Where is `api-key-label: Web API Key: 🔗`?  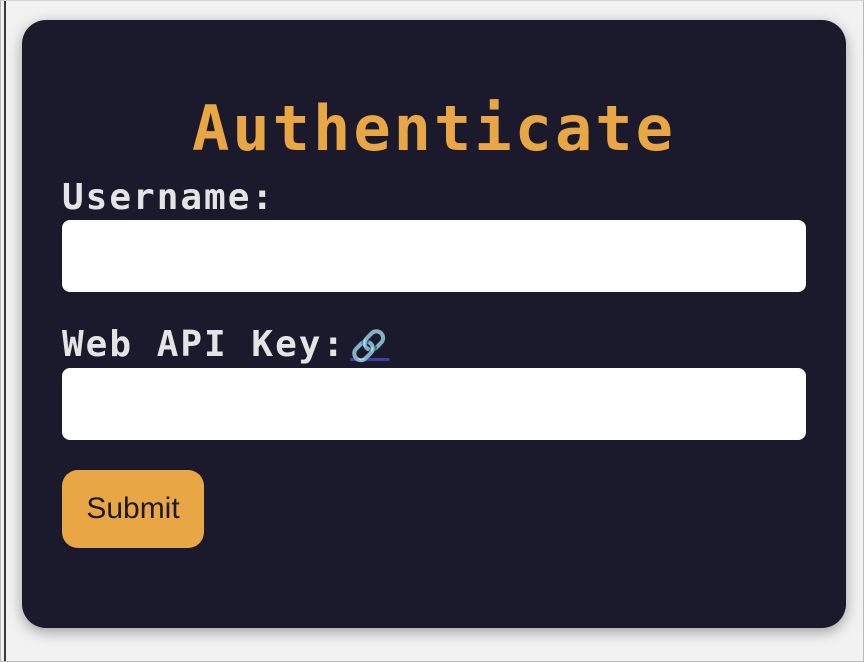 api-key-label: Web API Key: 🔗 is located at coordinates (225, 345).